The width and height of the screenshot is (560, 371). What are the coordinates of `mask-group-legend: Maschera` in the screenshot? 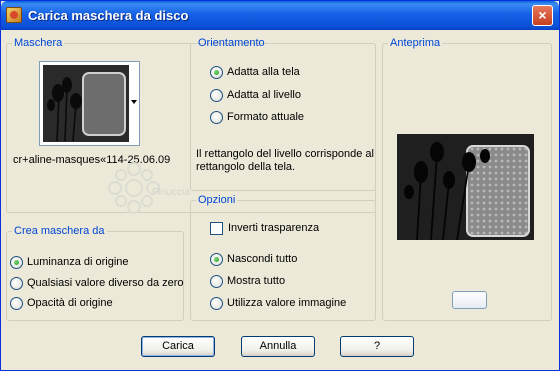 It's located at (38, 43).